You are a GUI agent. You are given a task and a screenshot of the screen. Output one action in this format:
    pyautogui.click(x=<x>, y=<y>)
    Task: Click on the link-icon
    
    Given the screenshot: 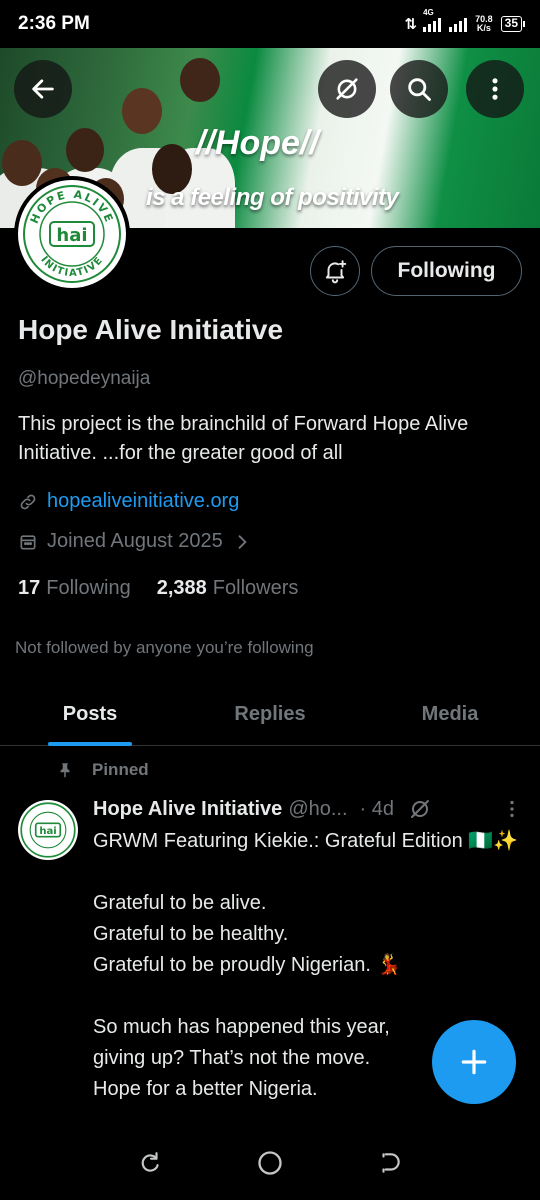 What is the action you would take?
    pyautogui.click(x=28, y=501)
    